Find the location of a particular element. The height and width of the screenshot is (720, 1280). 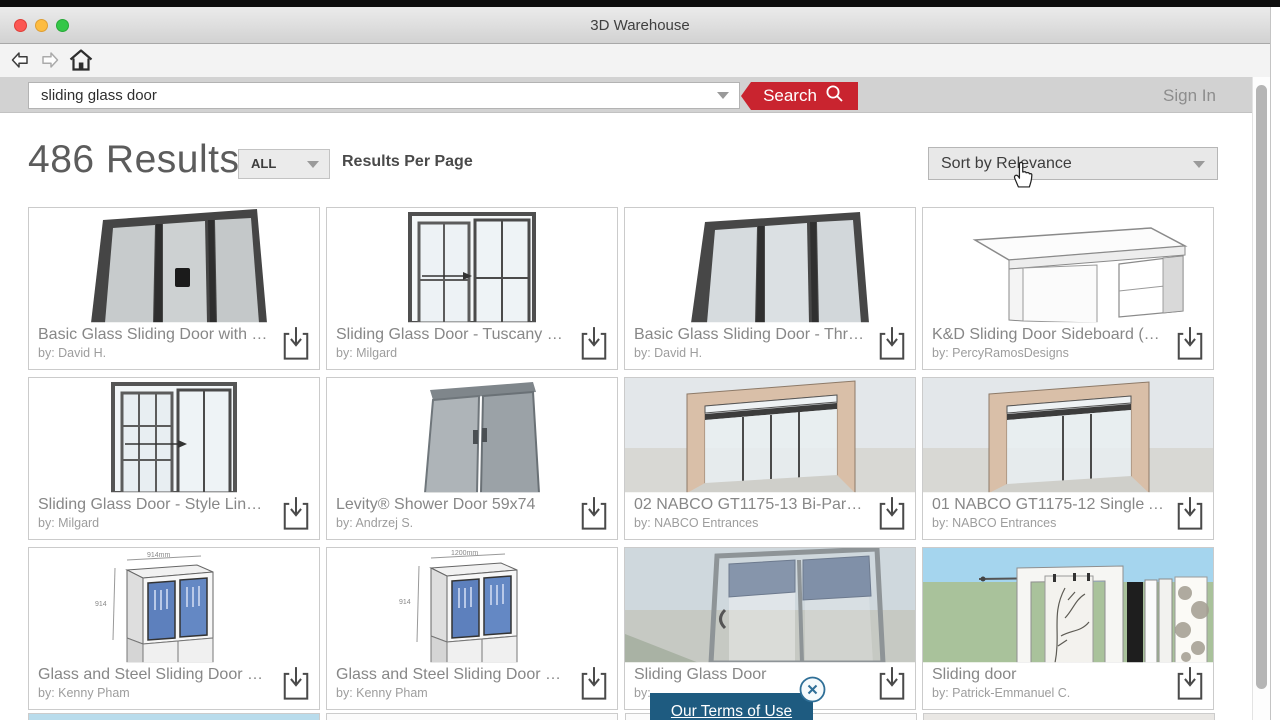

home-icon is located at coordinates (81, 62).